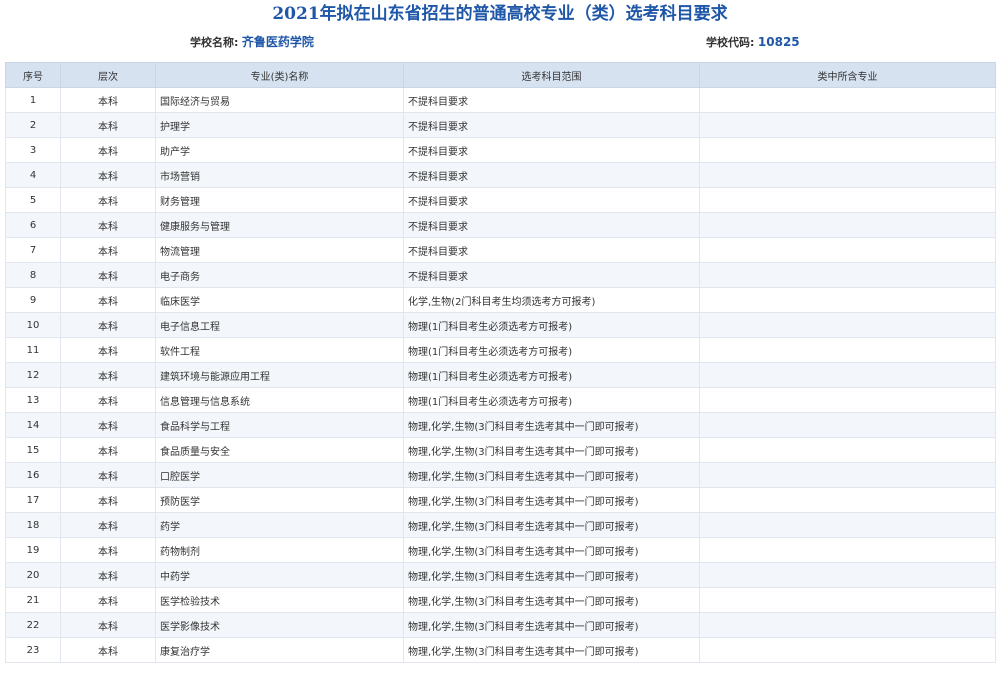  What do you see at coordinates (500, 250) in the screenshot?
I see `table-row: 7 本科 物流管理 不提科目要求` at bounding box center [500, 250].